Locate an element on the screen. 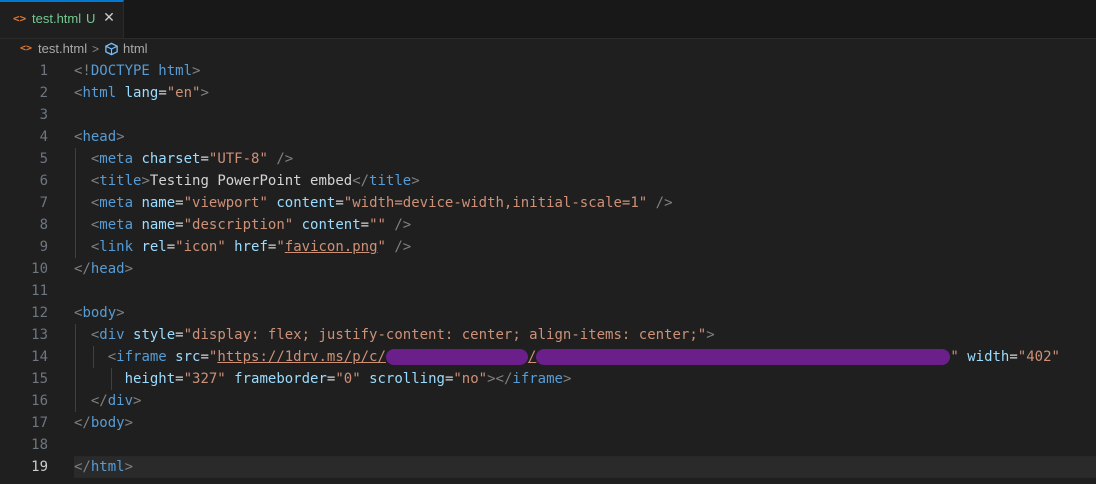 The width and height of the screenshot is (1096, 484). code-token: body is located at coordinates (99, 313).